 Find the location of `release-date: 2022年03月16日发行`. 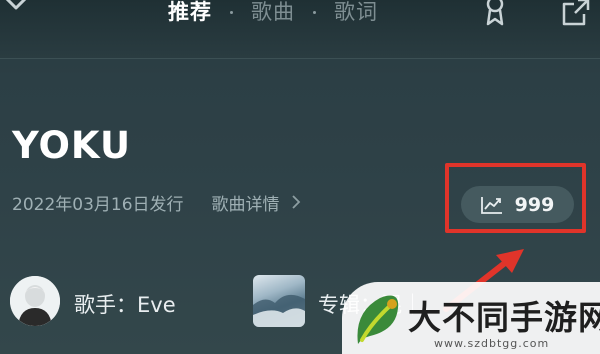

release-date: 2022年03月16日发行 is located at coordinates (98, 204).